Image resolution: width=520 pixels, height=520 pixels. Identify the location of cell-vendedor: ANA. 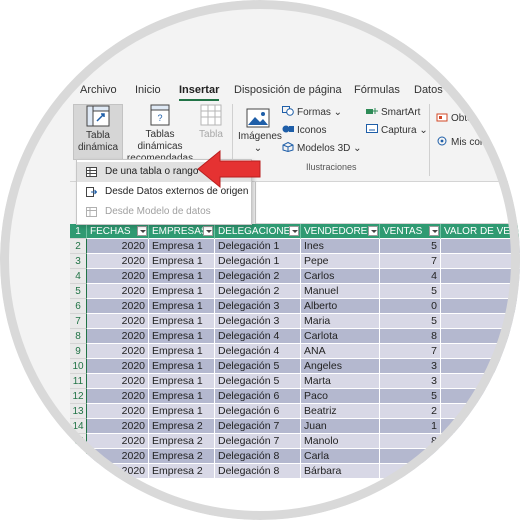
(340, 351).